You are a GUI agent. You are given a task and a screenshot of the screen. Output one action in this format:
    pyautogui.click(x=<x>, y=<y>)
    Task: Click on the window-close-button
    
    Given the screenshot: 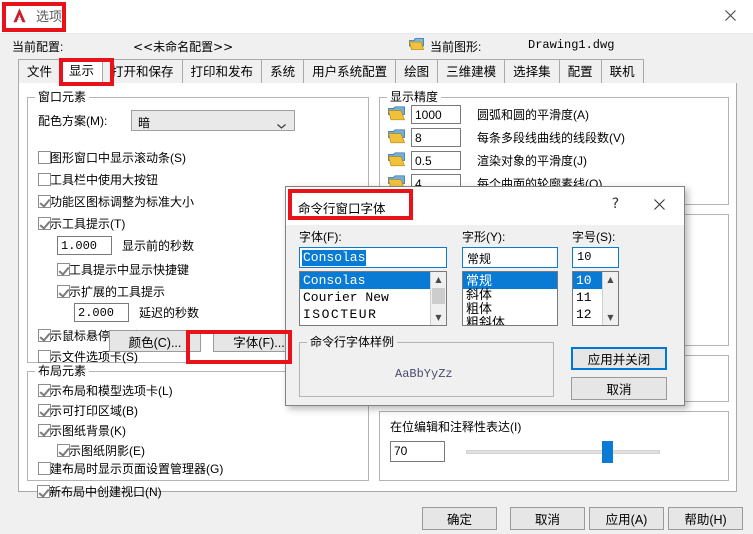 What is the action you would take?
    pyautogui.click(x=730, y=15)
    